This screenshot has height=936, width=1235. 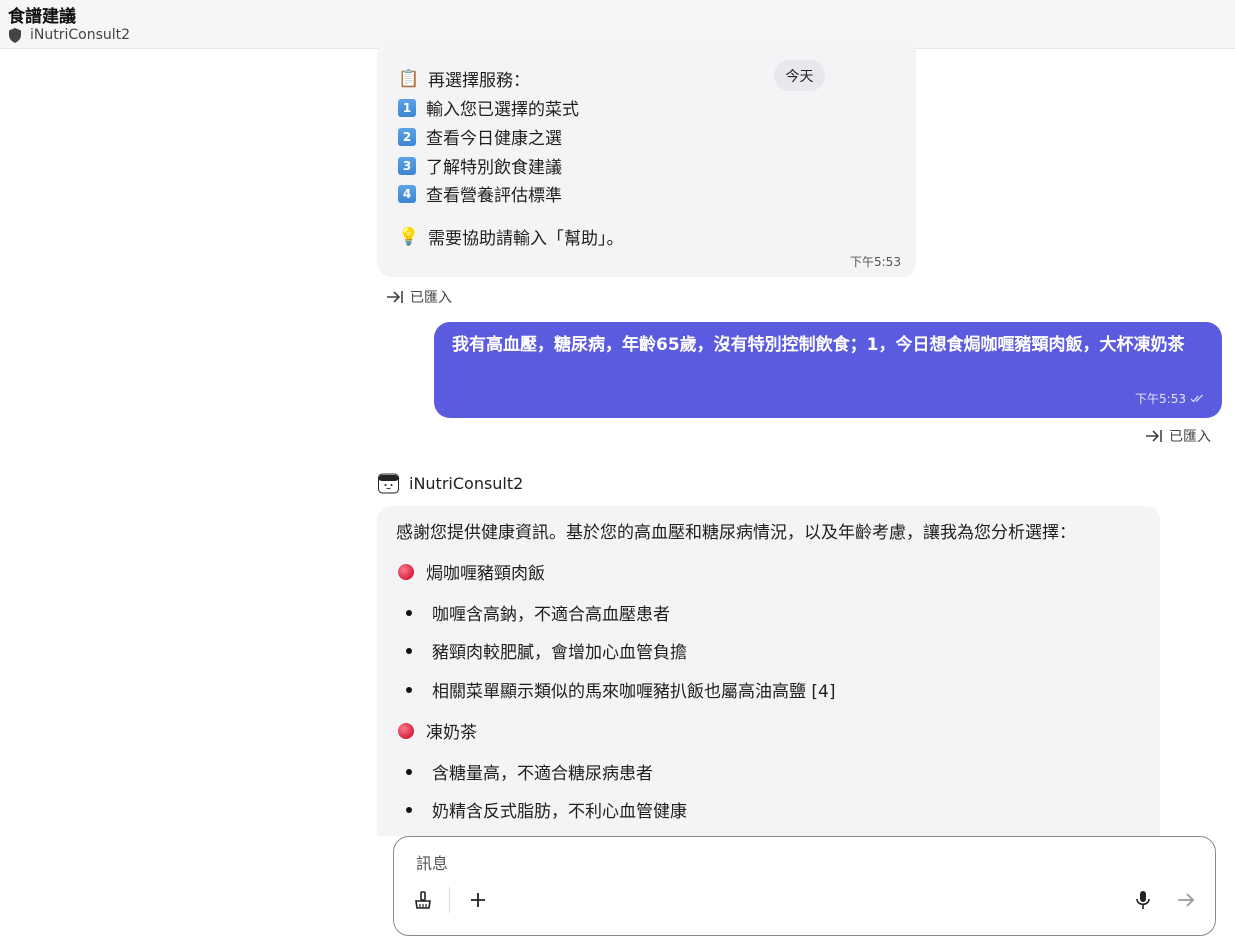 I want to click on message-input, so click(x=716, y=863).